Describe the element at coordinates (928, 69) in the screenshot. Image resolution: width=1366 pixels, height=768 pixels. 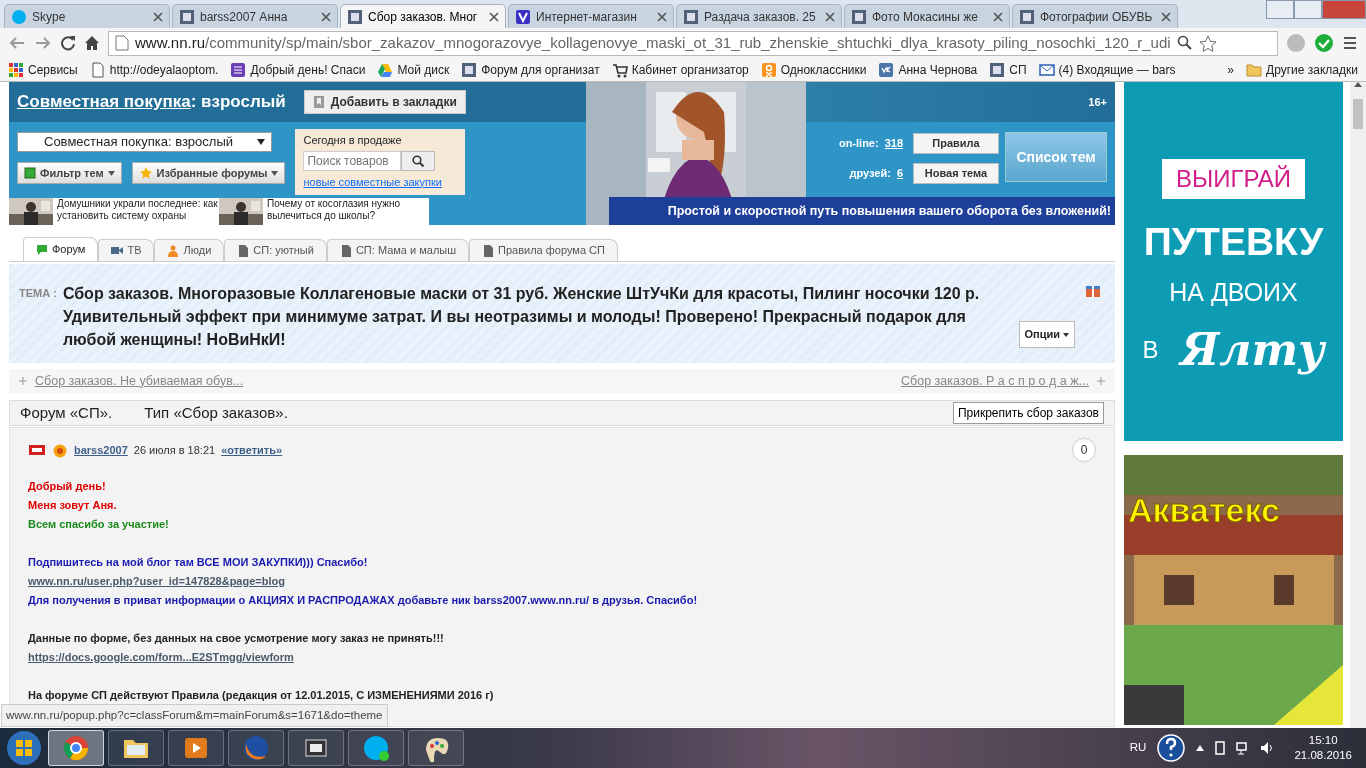
I see `bookmark: Анна Чернова` at that location.